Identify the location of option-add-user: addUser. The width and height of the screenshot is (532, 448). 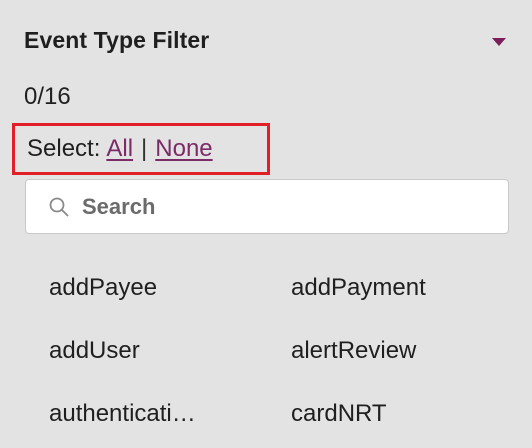
(139, 364).